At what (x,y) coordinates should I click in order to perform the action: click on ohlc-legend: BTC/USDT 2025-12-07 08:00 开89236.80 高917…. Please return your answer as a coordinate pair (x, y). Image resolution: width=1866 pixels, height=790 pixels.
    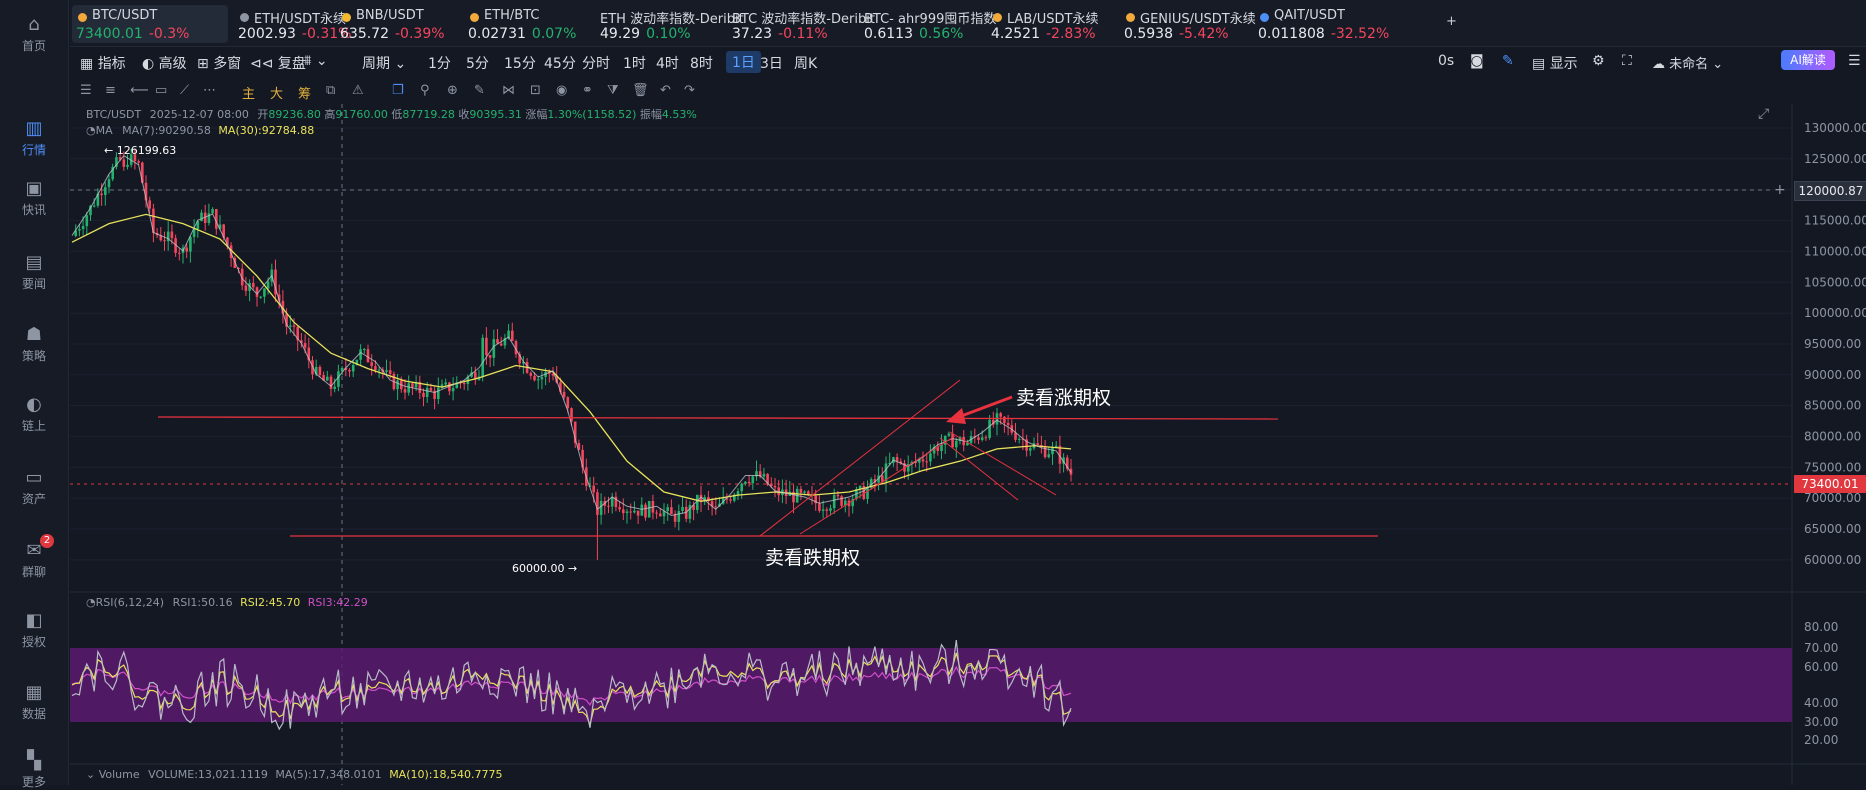
    Looking at the image, I should click on (391, 114).